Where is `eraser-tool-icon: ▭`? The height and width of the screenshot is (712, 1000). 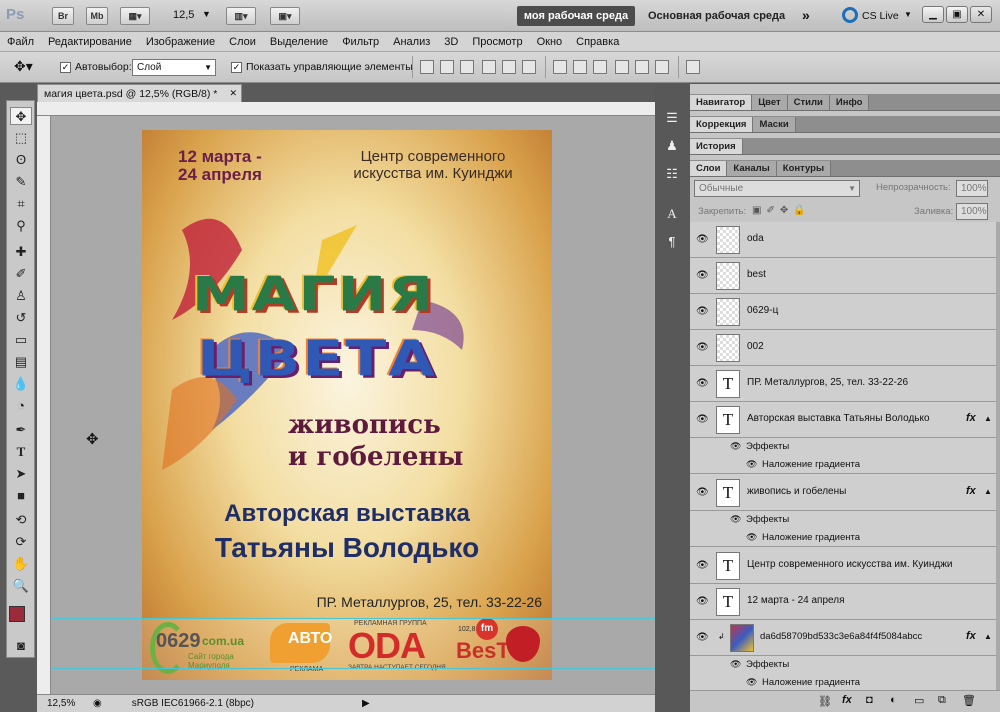
eraser-tool-icon: ▭ is located at coordinates (21, 340).